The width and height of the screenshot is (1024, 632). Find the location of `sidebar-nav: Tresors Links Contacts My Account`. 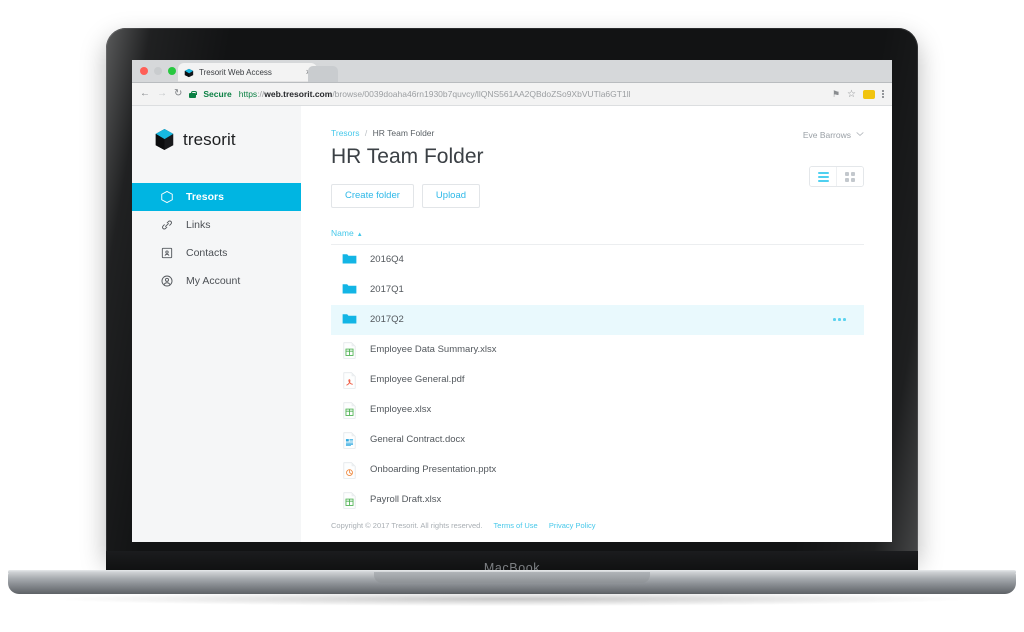

sidebar-nav: Tresors Links Contacts My Account is located at coordinates (216, 239).